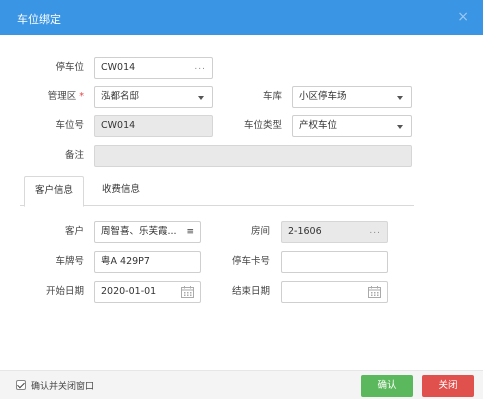 This screenshot has height=399, width=483. What do you see at coordinates (305, 231) in the screenshot?
I see `room-value: 2-1606` at bounding box center [305, 231].